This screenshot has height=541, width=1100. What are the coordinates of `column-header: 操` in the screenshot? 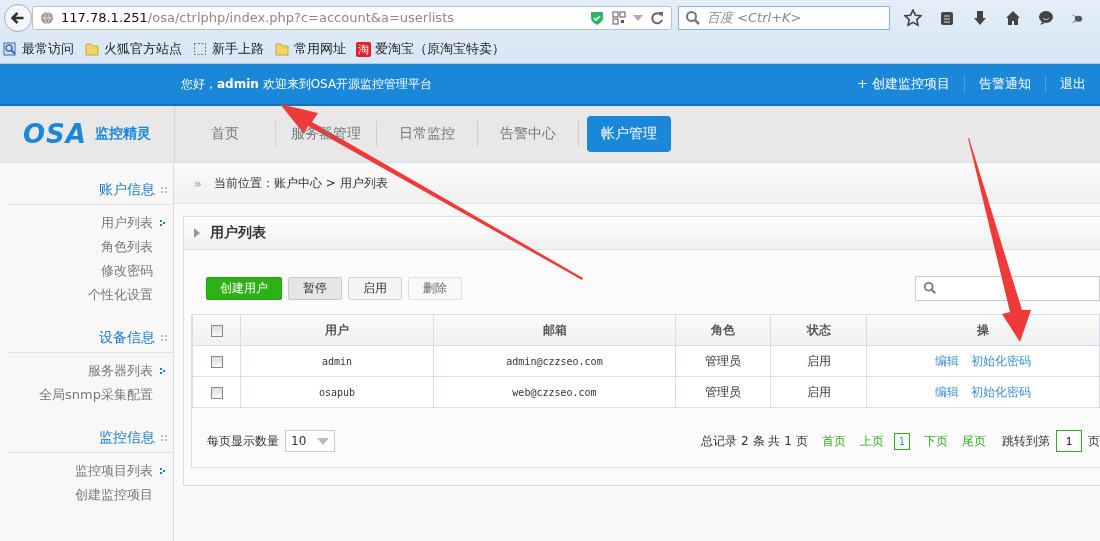 It's located at (983, 329).